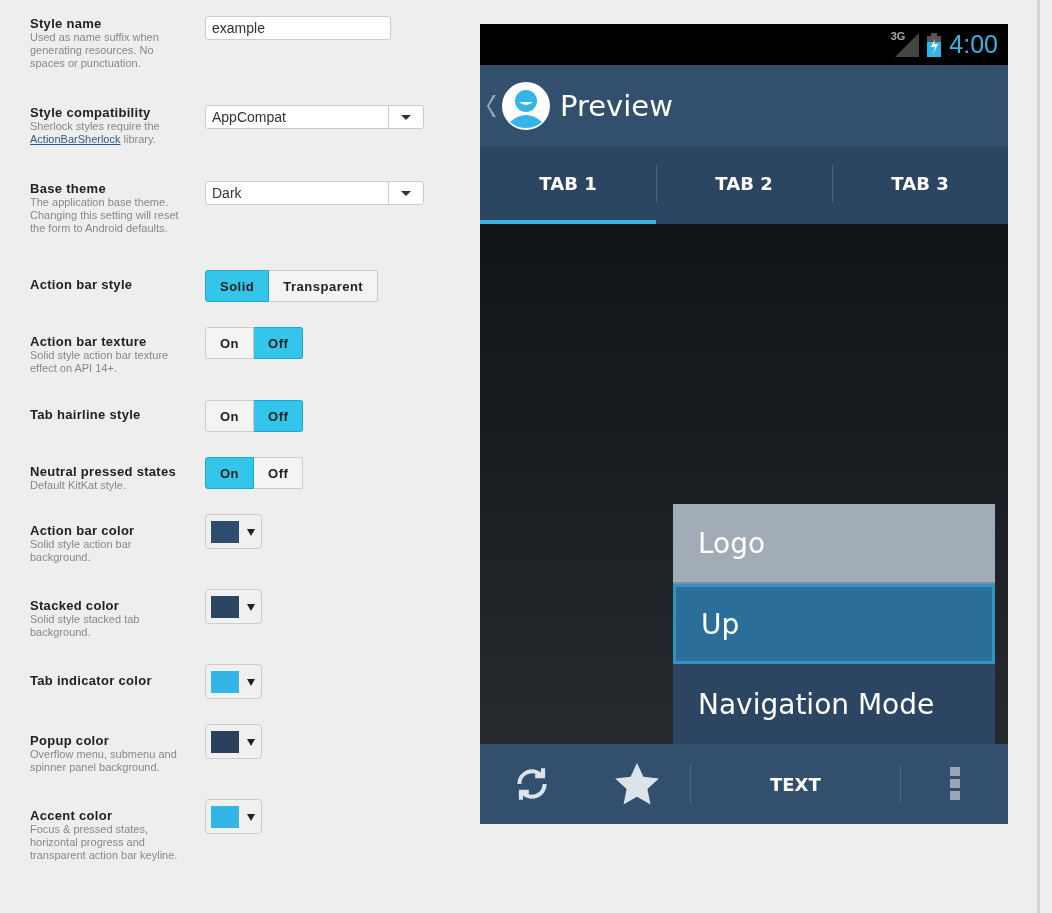  Describe the element at coordinates (75, 139) in the screenshot. I see `library-link: ActionBarSherlock` at that location.